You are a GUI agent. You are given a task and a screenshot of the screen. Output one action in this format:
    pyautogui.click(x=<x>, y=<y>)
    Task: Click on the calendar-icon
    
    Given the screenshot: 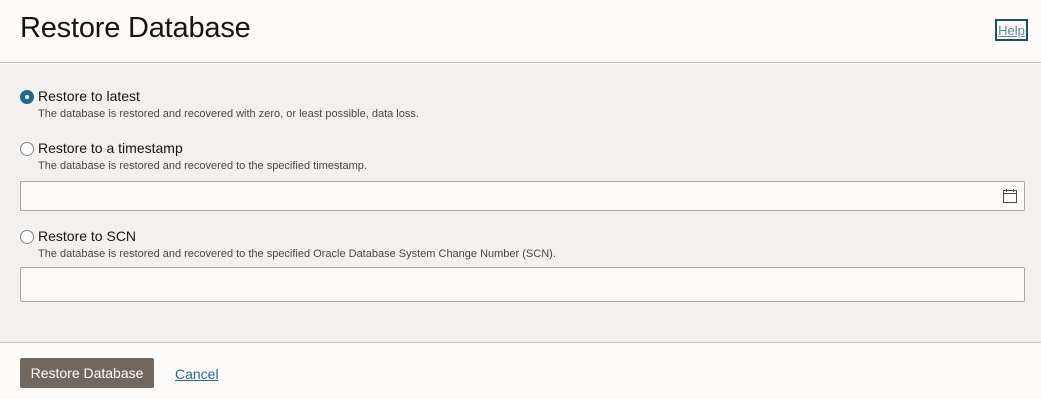 What is the action you would take?
    pyautogui.click(x=1010, y=196)
    